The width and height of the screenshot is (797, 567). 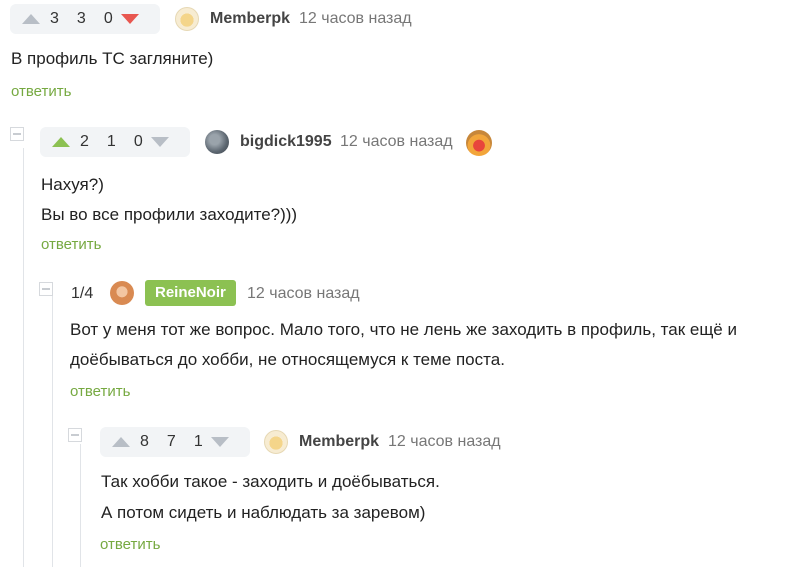 I want to click on rating-value: 3, so click(x=81, y=18).